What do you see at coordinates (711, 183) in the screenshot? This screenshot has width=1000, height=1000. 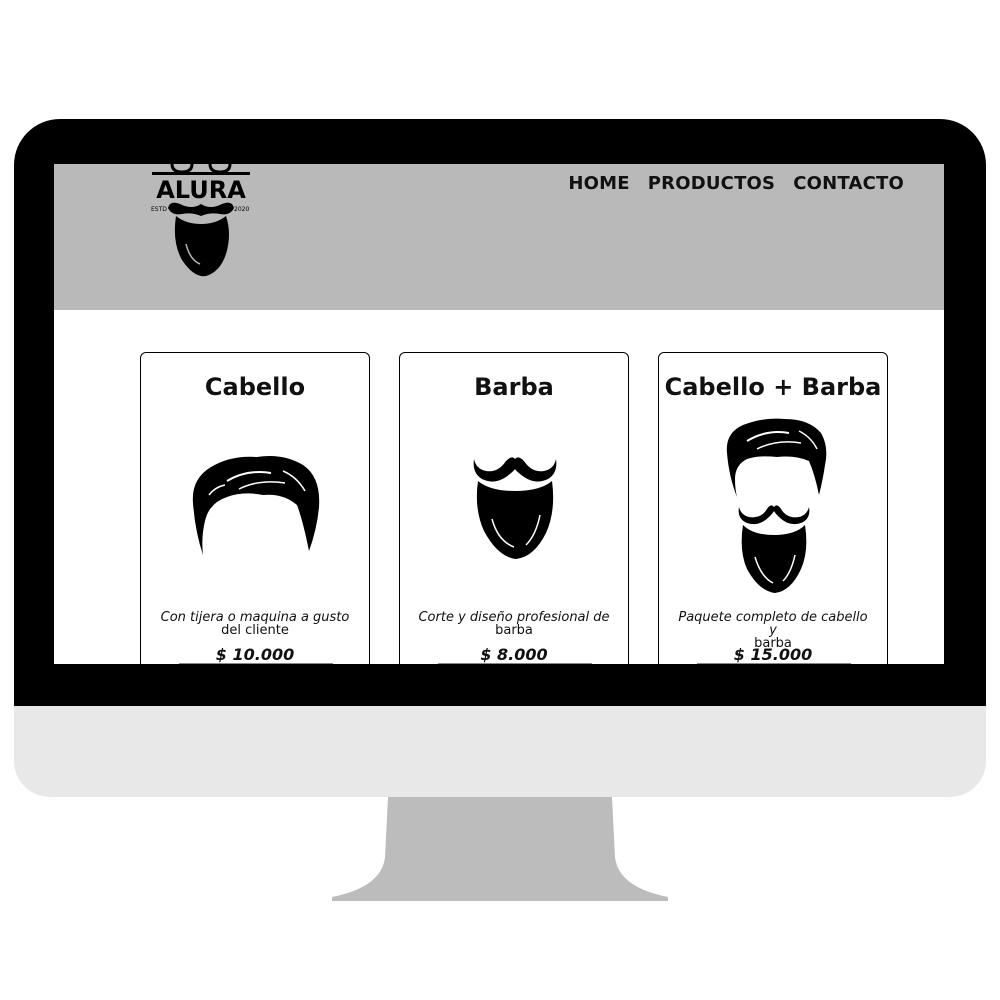 I see `nav-productos-link: PRODUCTOS` at bounding box center [711, 183].